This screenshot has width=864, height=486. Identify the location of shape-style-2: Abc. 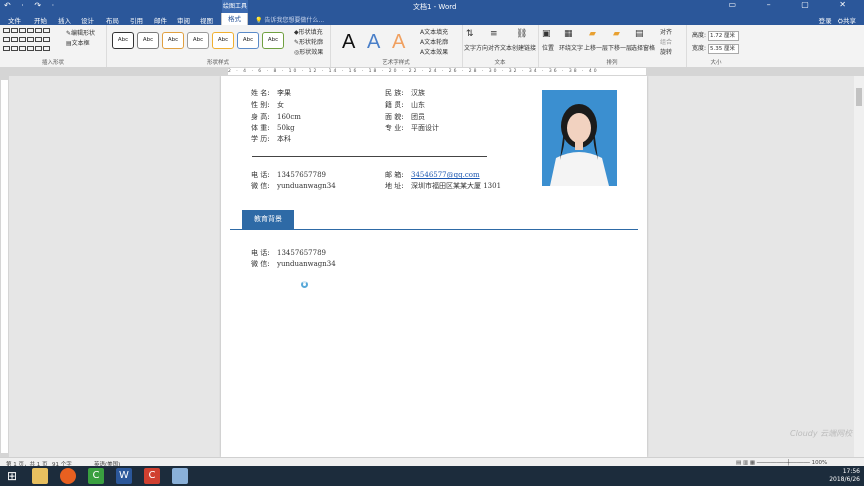
(148, 40).